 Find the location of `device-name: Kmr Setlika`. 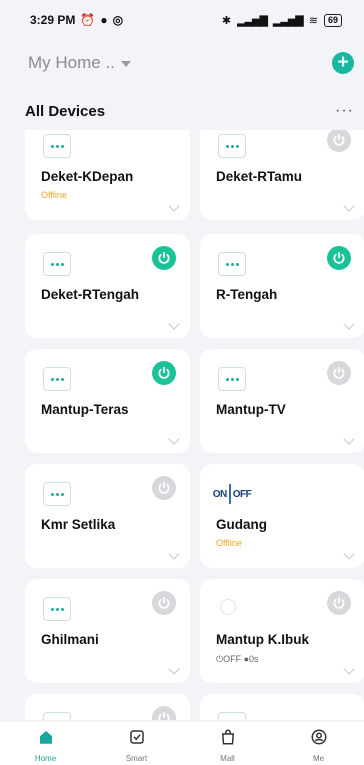

device-name: Kmr Setlika is located at coordinates (78, 524).